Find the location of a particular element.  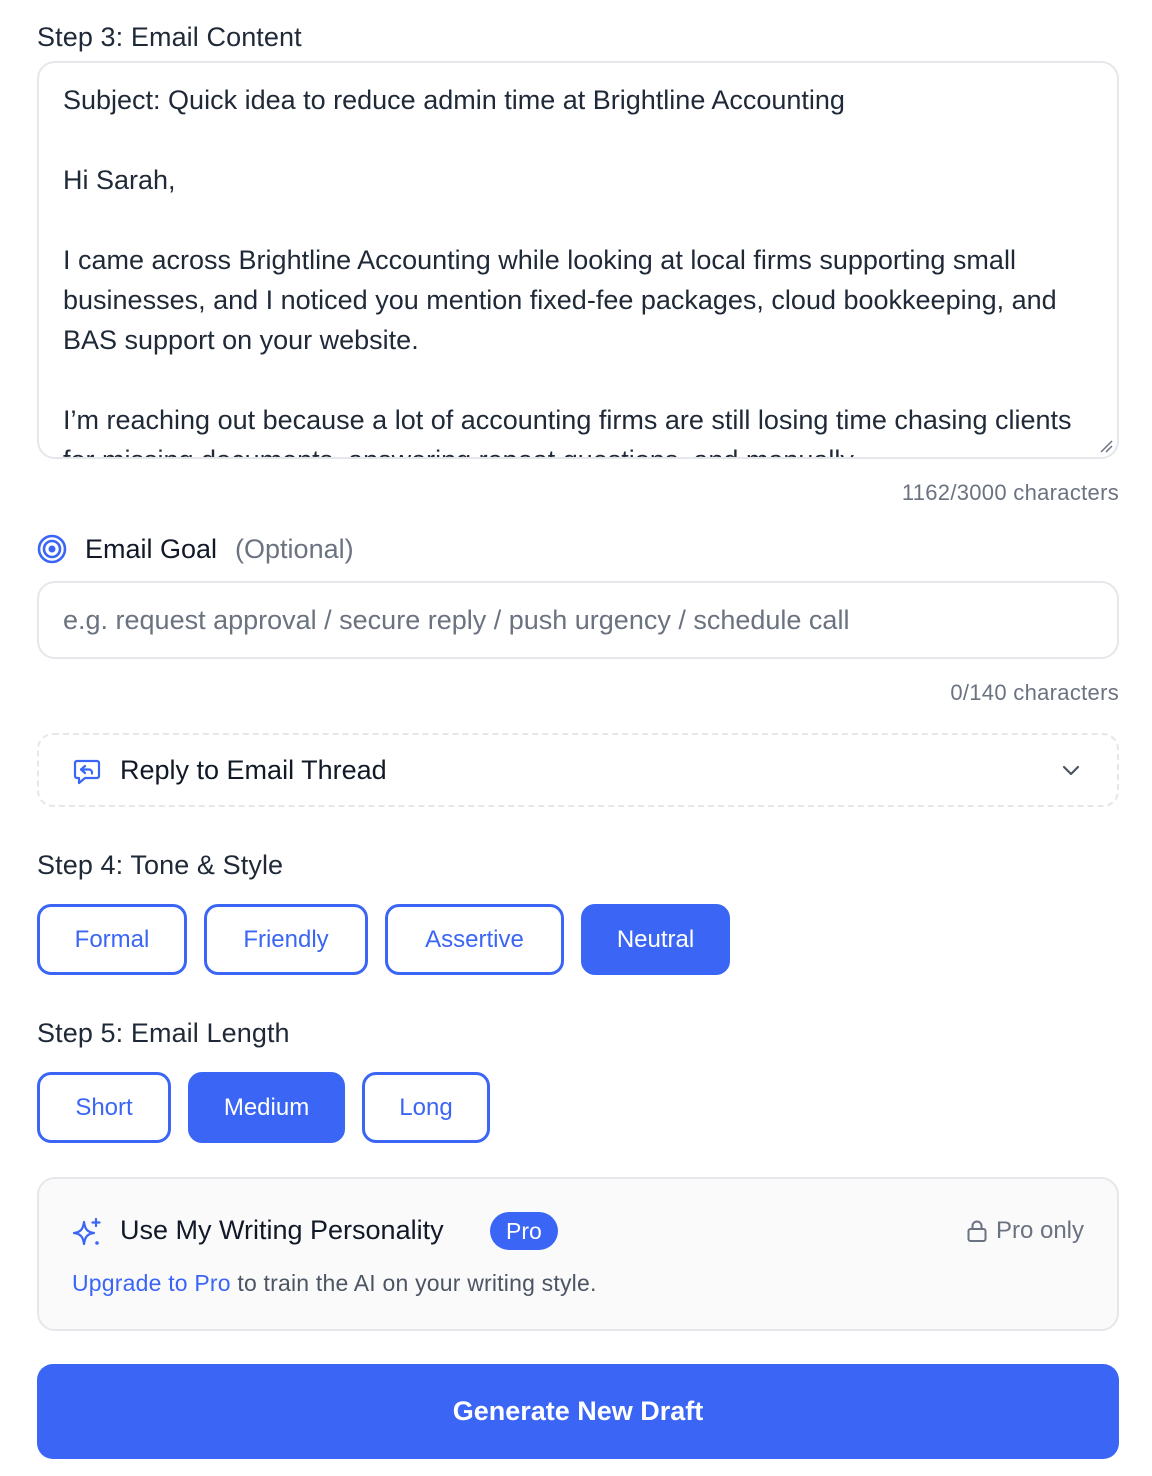

email-content-char-count: 1162/3000 characters is located at coordinates (1010, 492).